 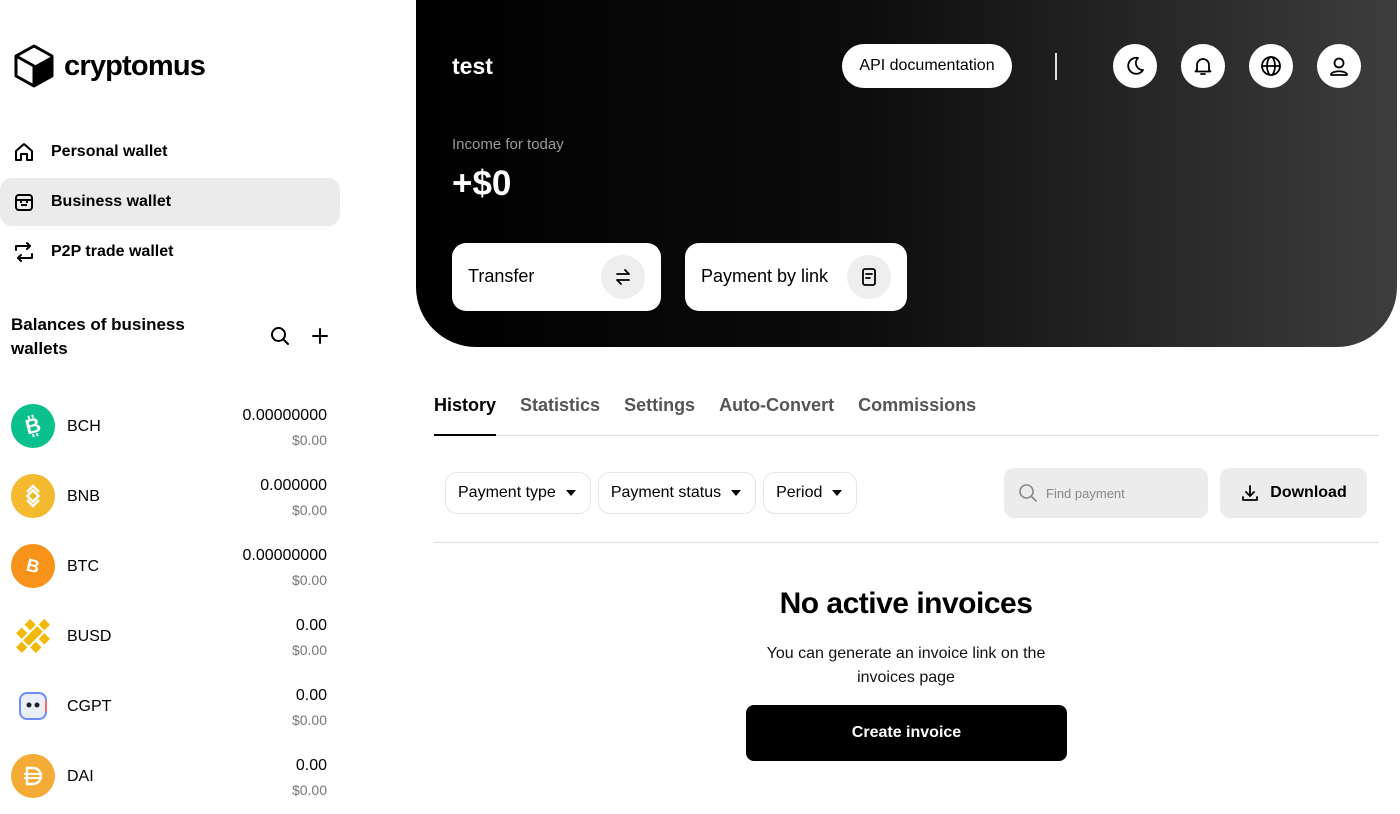 I want to click on coin-ticker: BNB, so click(x=83, y=496).